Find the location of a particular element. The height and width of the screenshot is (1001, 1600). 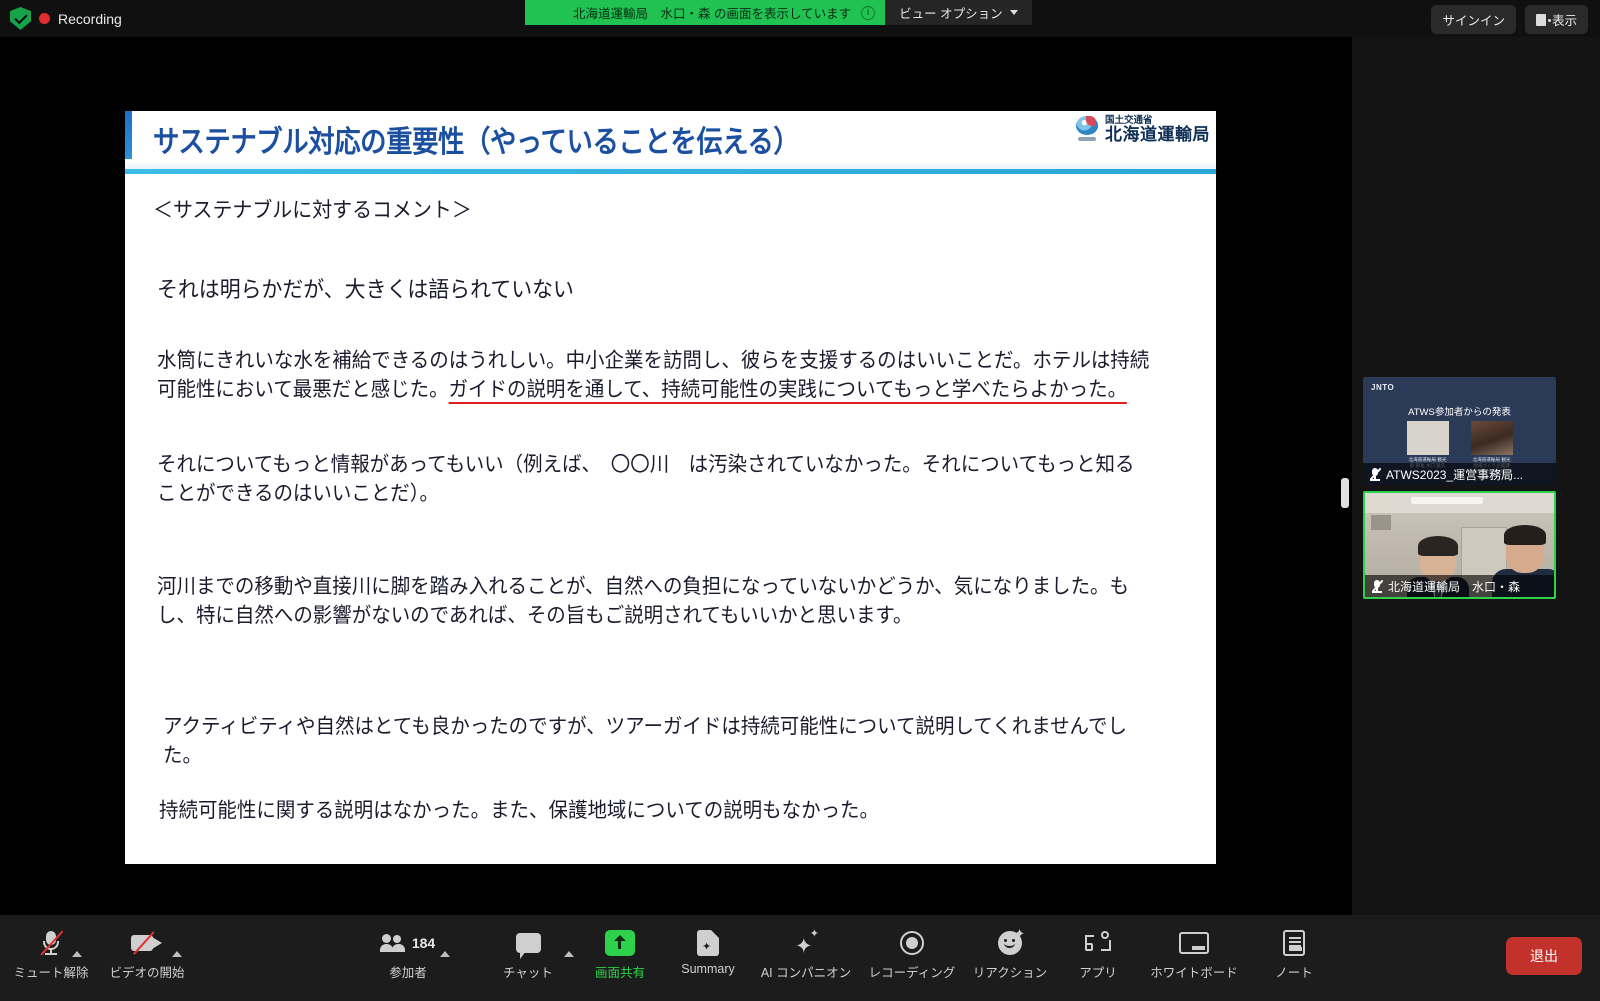

info-icon: i is located at coordinates (868, 12).